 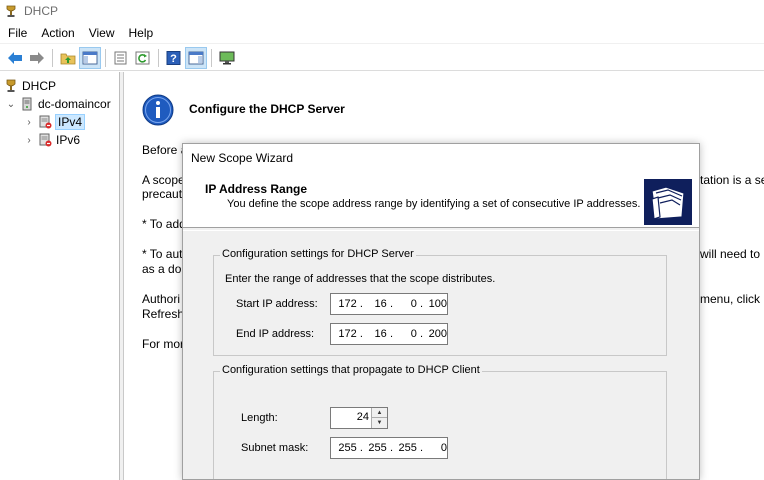 I want to click on dhcp-trophy-icon, so click(x=11, y=85).